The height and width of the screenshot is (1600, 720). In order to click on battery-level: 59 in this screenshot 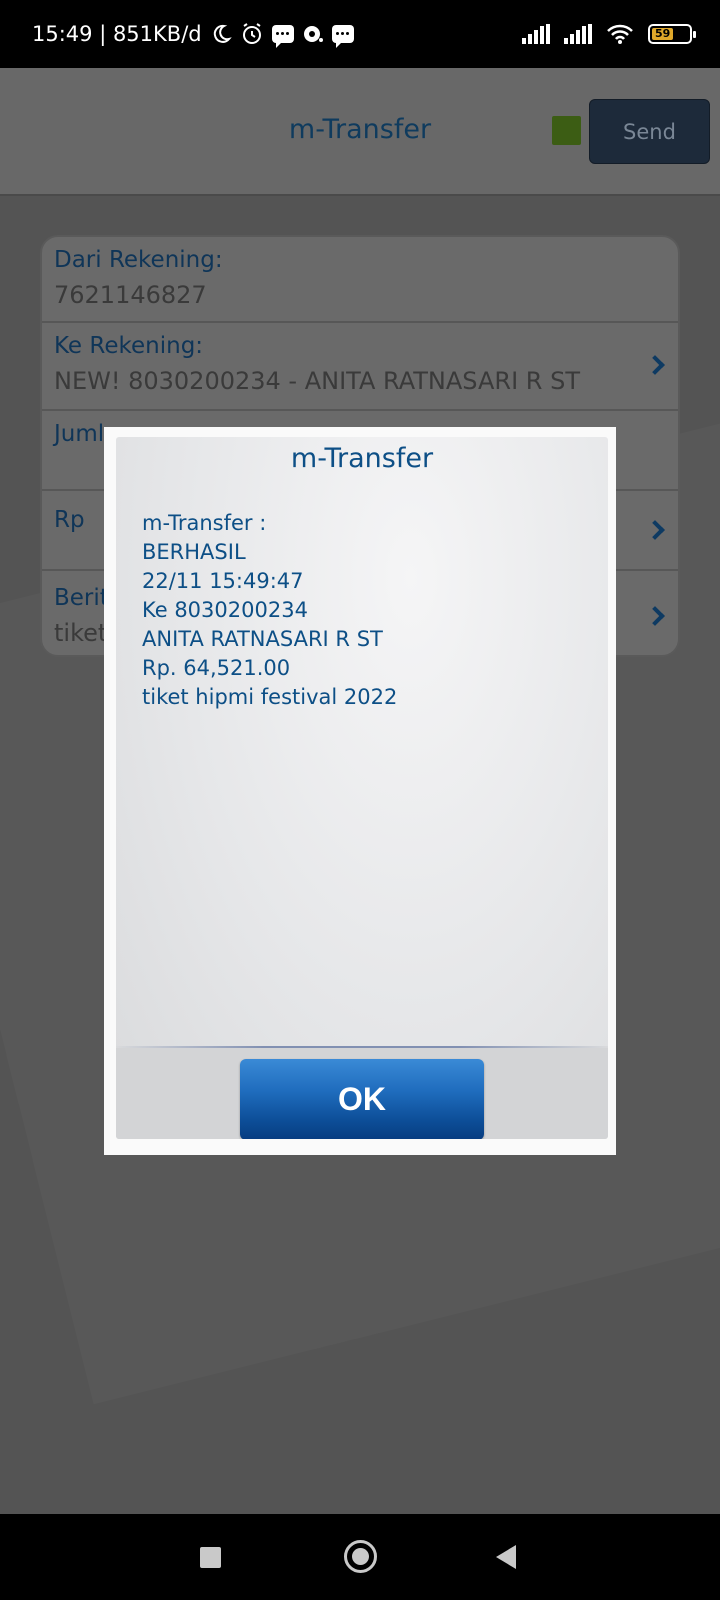, I will do `click(663, 34)`.